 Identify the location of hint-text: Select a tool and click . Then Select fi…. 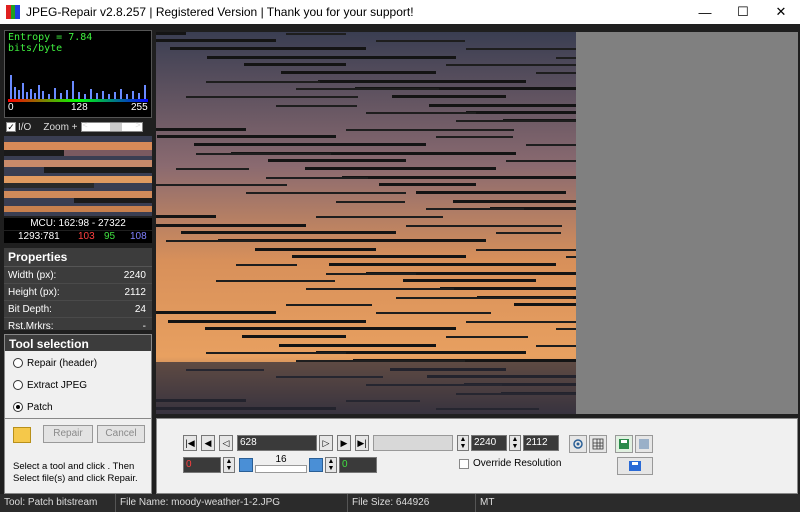
(75, 472).